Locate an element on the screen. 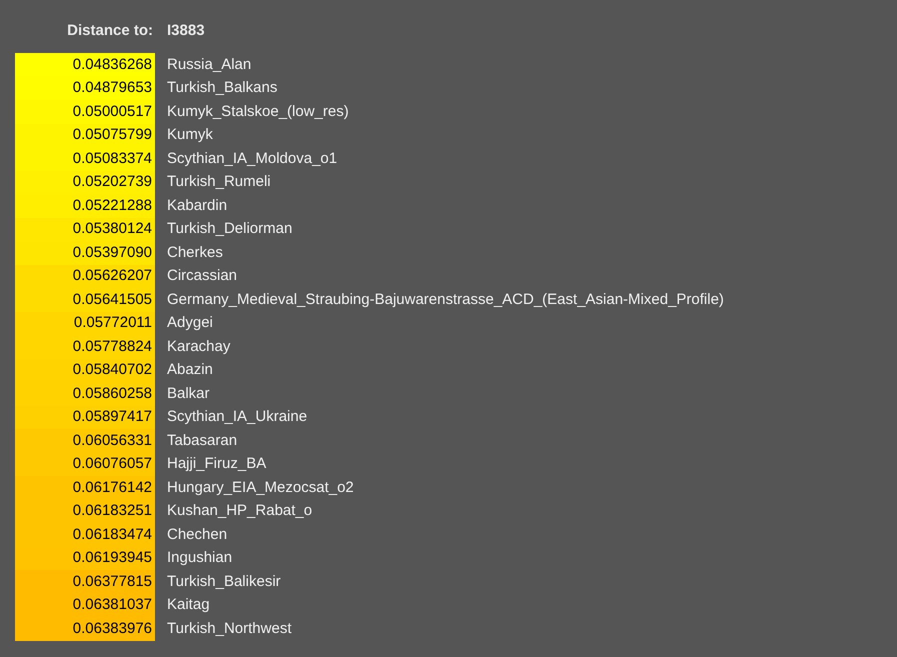 This screenshot has height=657, width=897. distance-cell: 0.05202739 is located at coordinates (85, 182).